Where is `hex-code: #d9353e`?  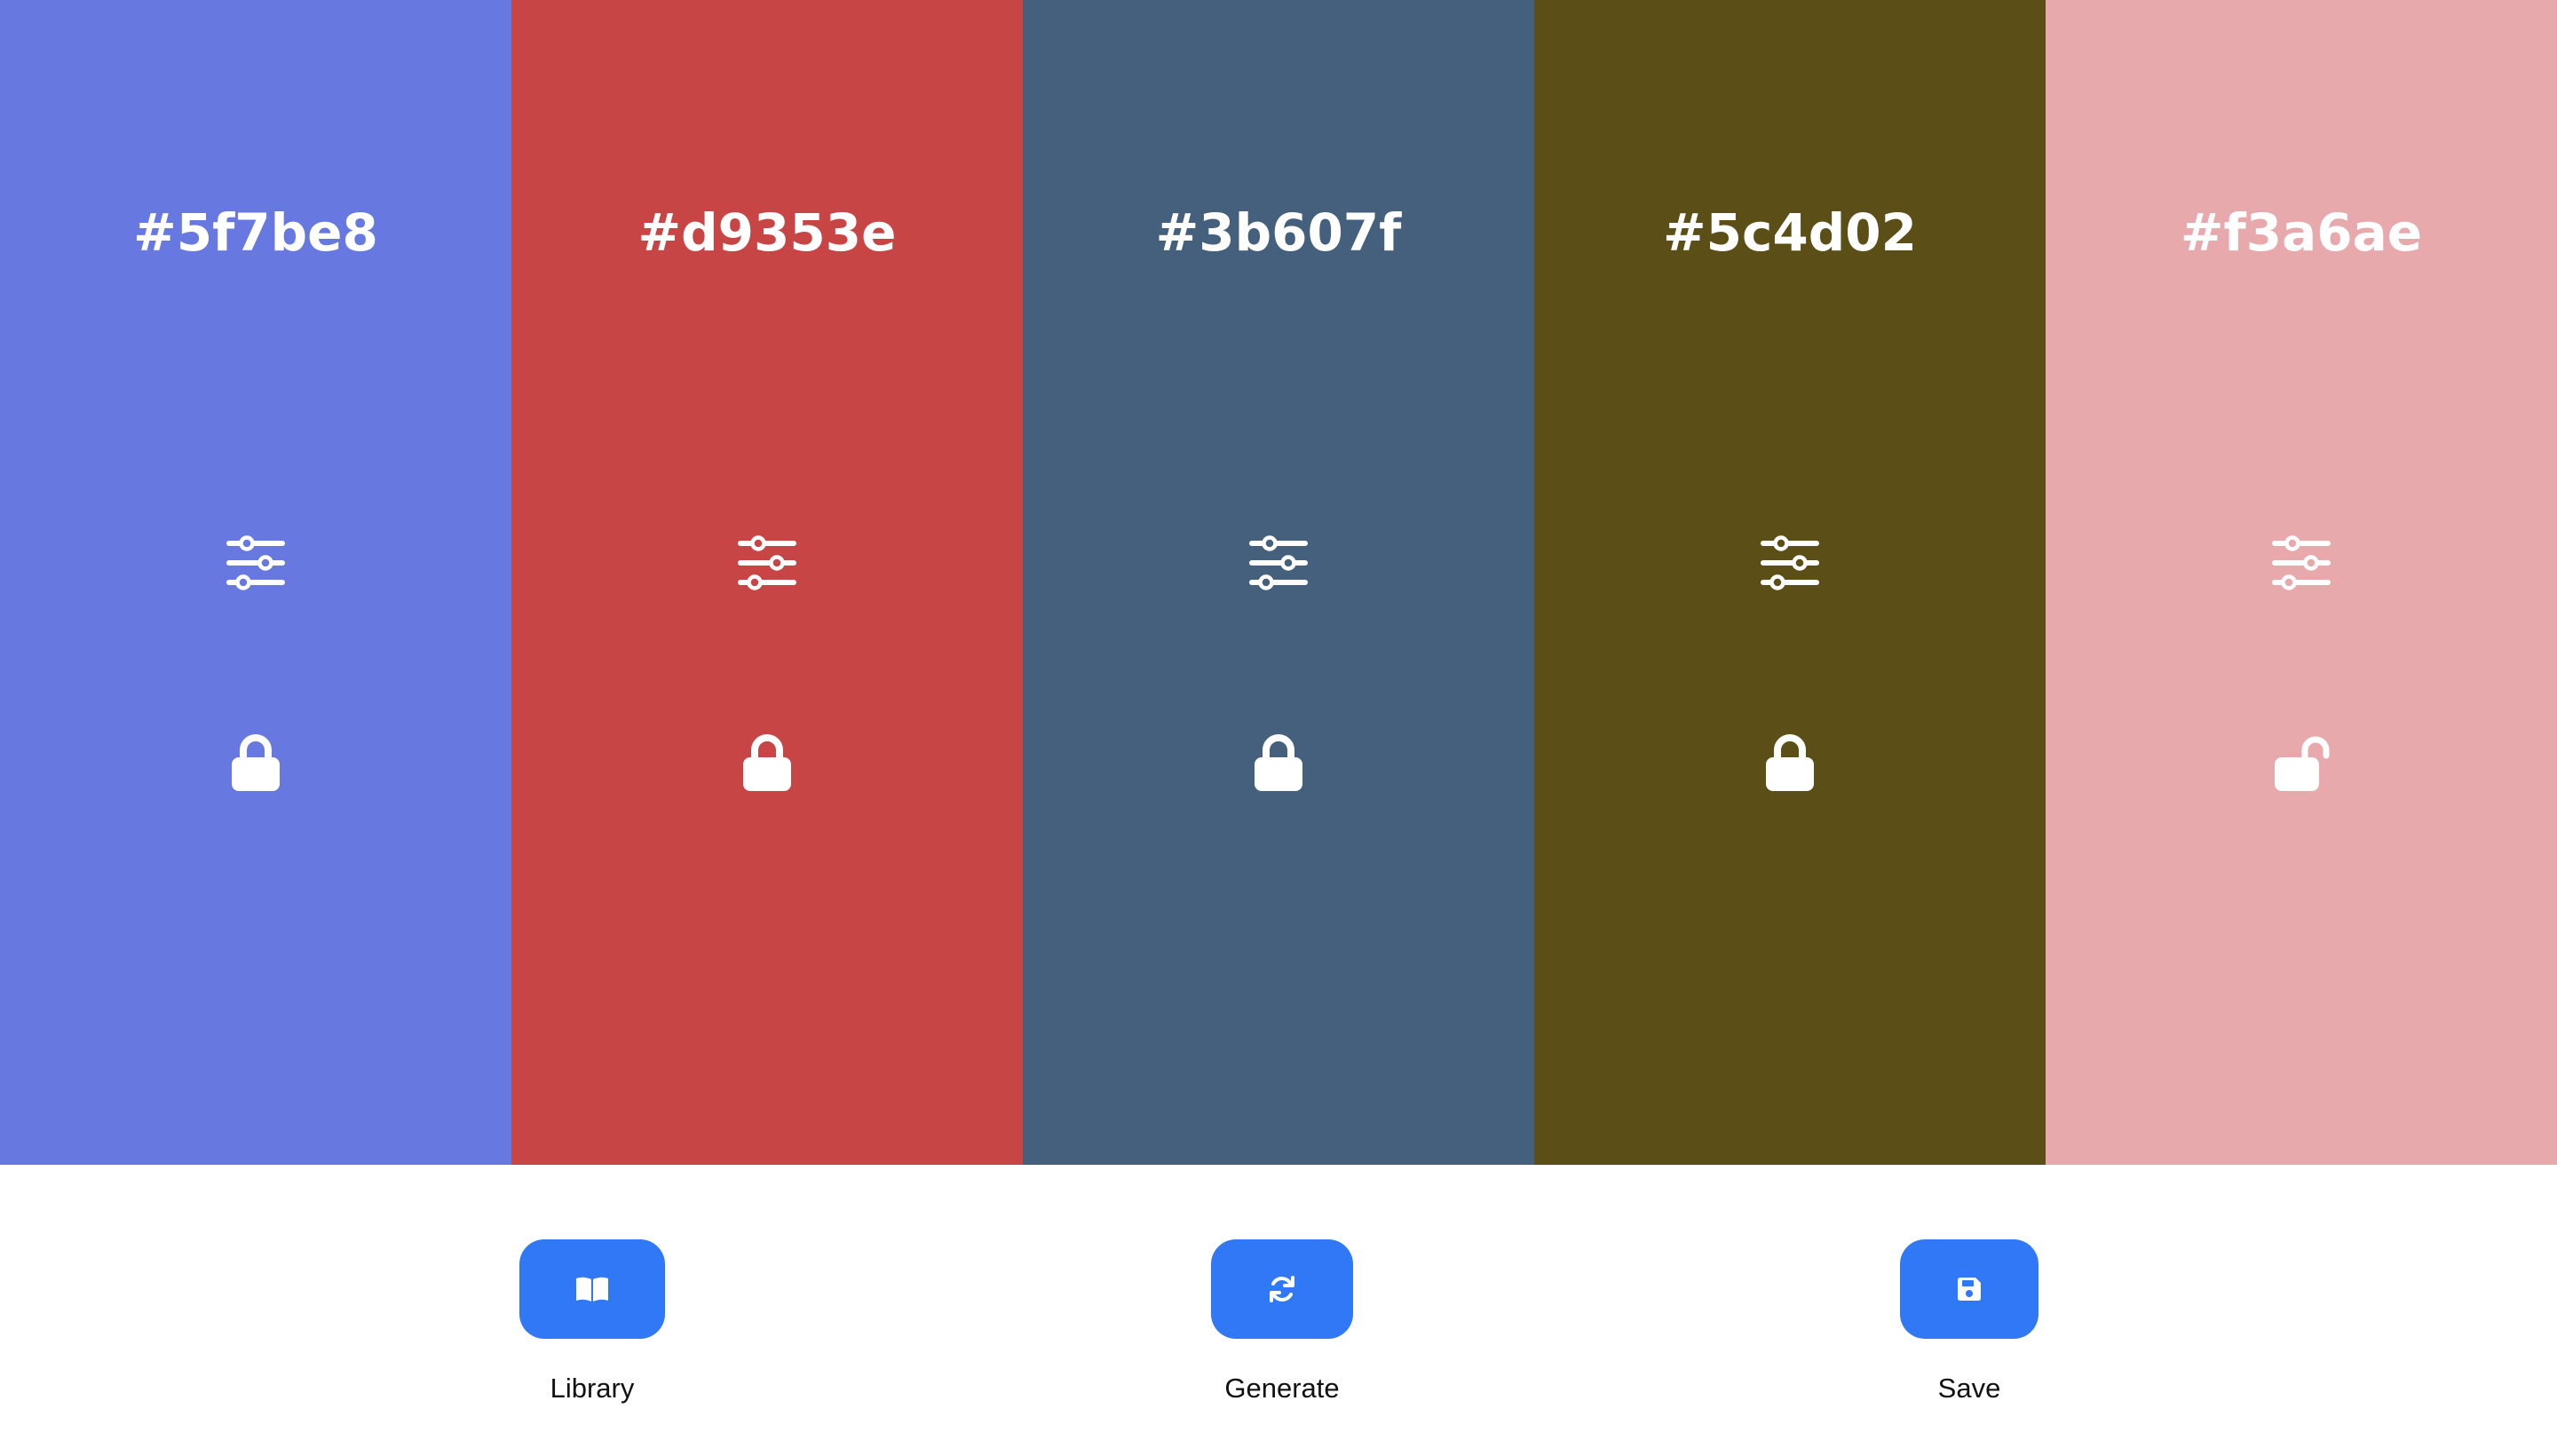
hex-code: #d9353e is located at coordinates (767, 233).